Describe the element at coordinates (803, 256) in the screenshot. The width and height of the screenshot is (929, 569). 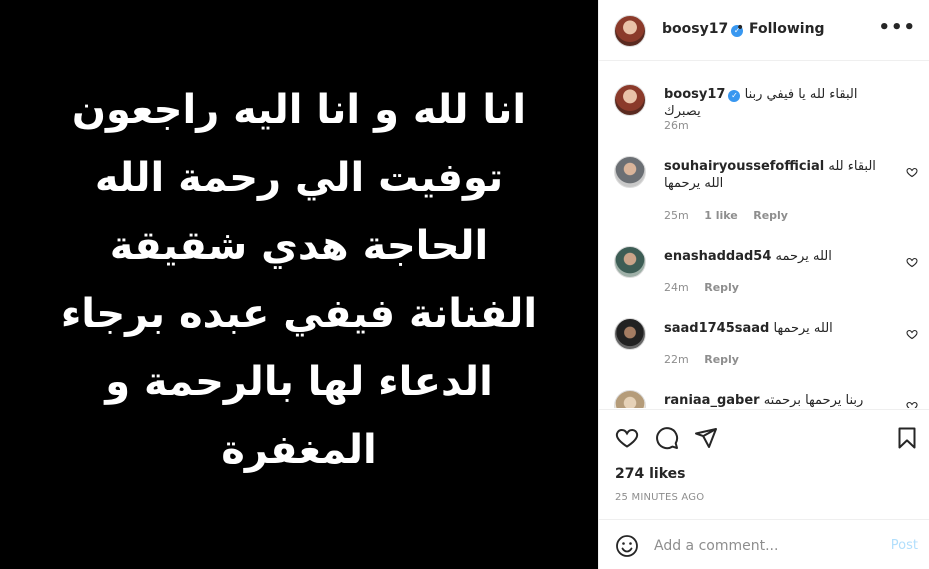
I see `comment-text: الله يرحمه` at that location.